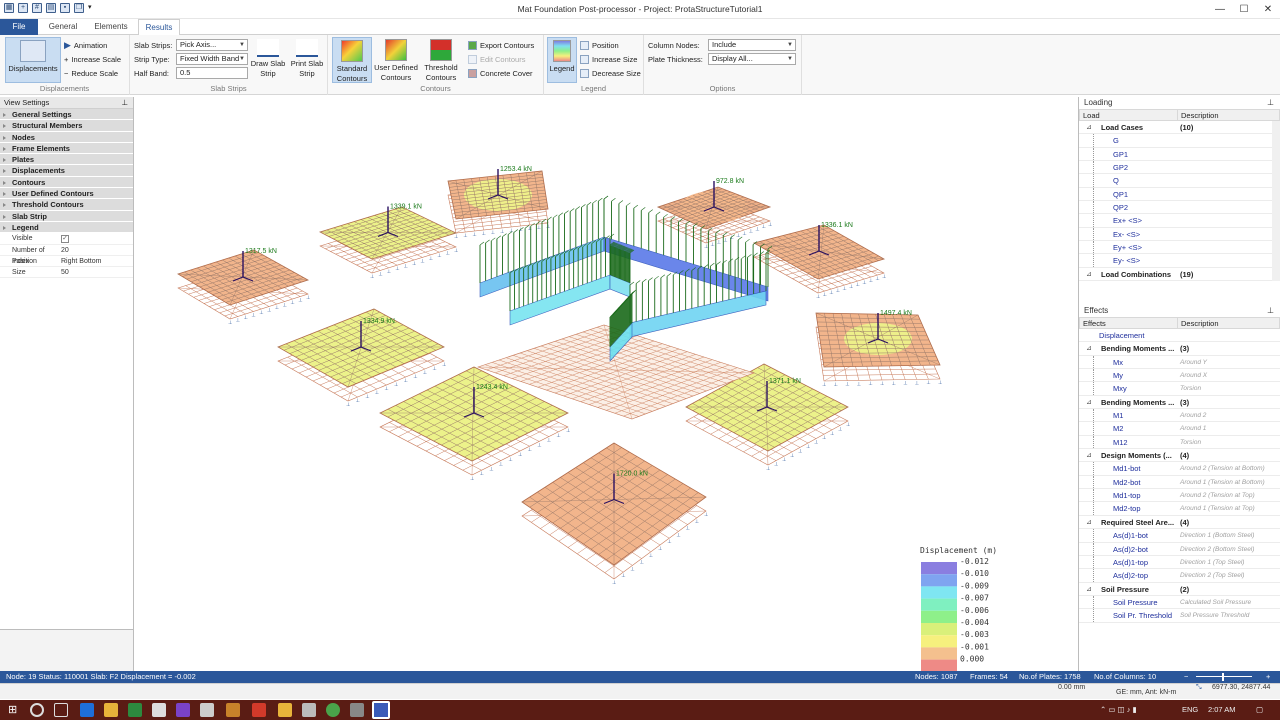 Image resolution: width=1280 pixels, height=720 pixels. What do you see at coordinates (79, 8) in the screenshot?
I see `copy-icon: ❐` at bounding box center [79, 8].